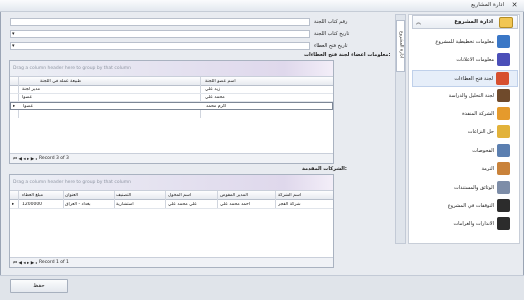  What do you see at coordinates (171, 81) in the screenshot?
I see `grid-header: اسم عضو اللجنة طبيعة عمله في اللجنة` at bounding box center [171, 81].